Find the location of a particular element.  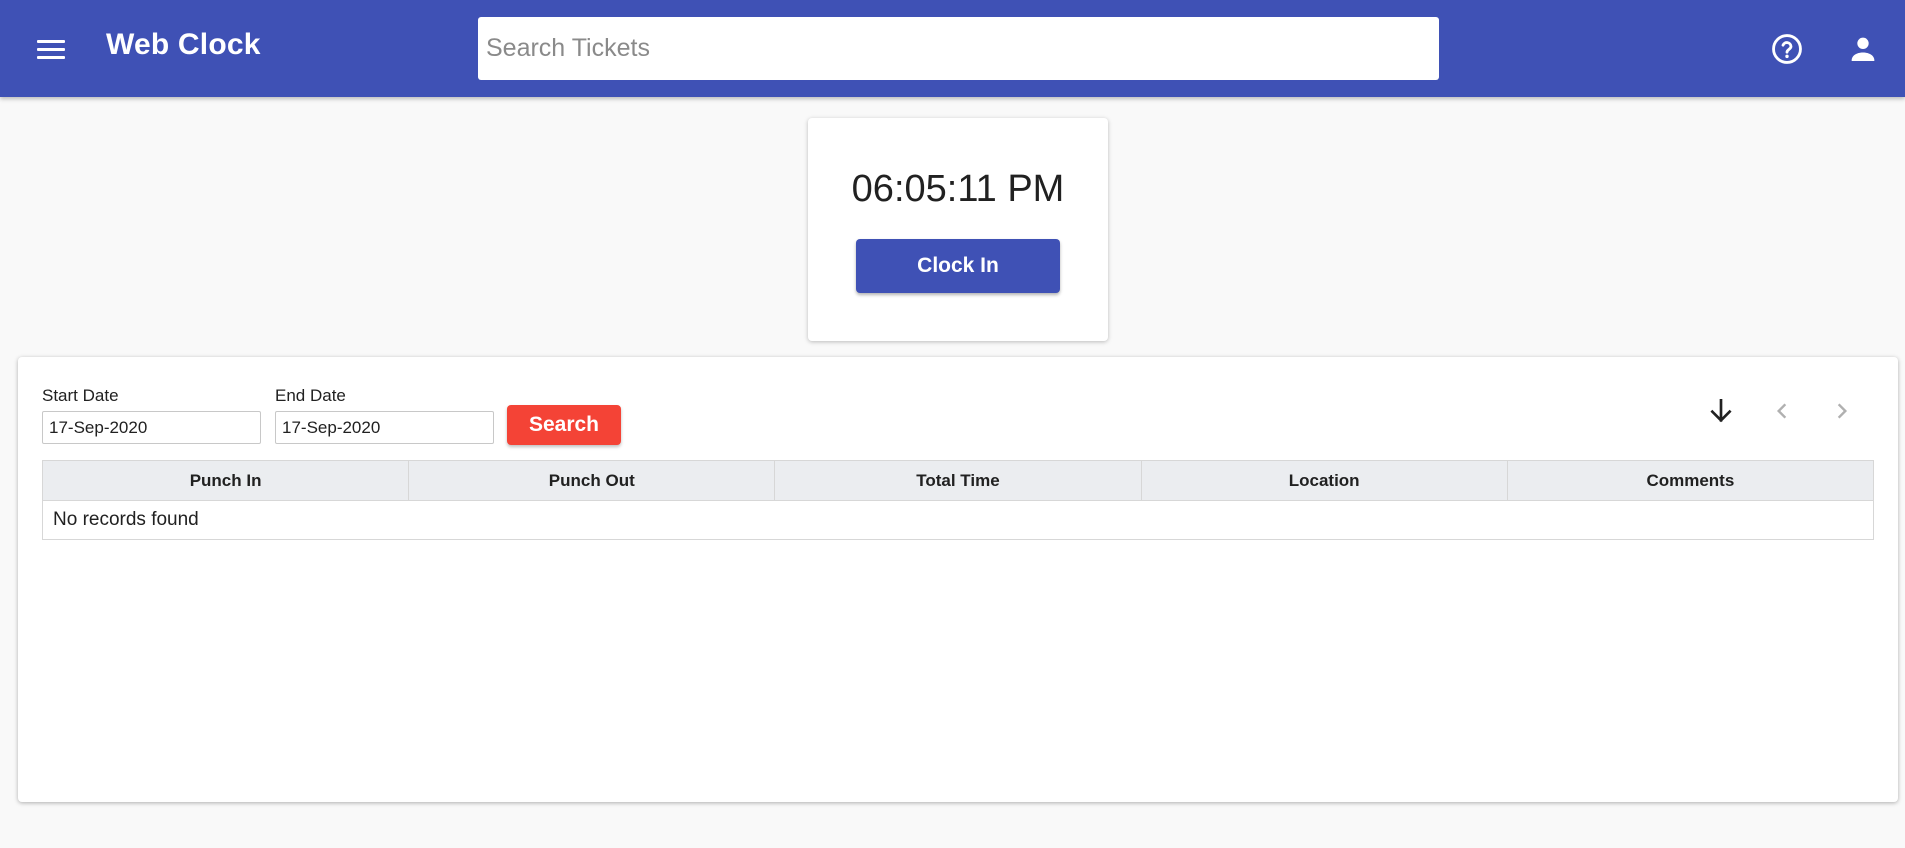

chevron-left-icon is located at coordinates (1782, 411).